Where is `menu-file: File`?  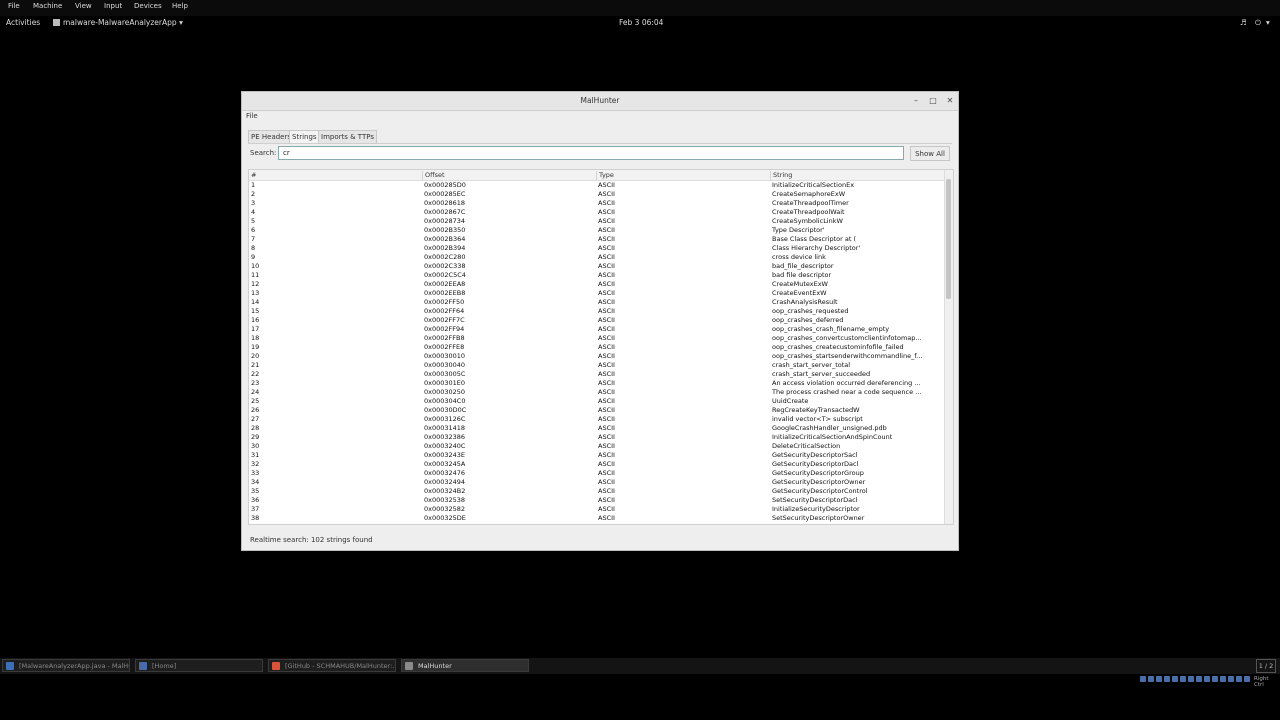 menu-file: File is located at coordinates (252, 116).